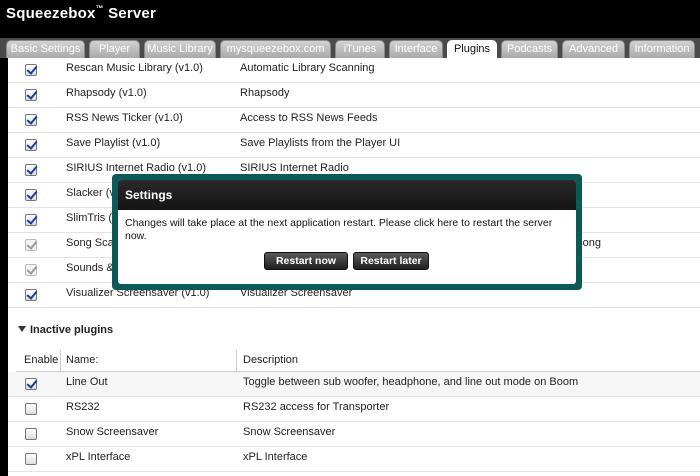 This screenshot has height=476, width=700. Describe the element at coordinates (360, 49) in the screenshot. I see `tab-itunes: iTunes` at that location.